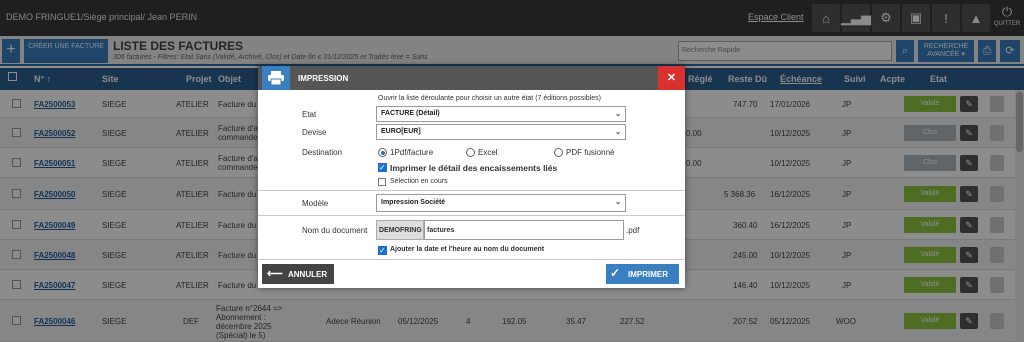  What do you see at coordinates (276, 78) in the screenshot?
I see `printer-icon` at bounding box center [276, 78].